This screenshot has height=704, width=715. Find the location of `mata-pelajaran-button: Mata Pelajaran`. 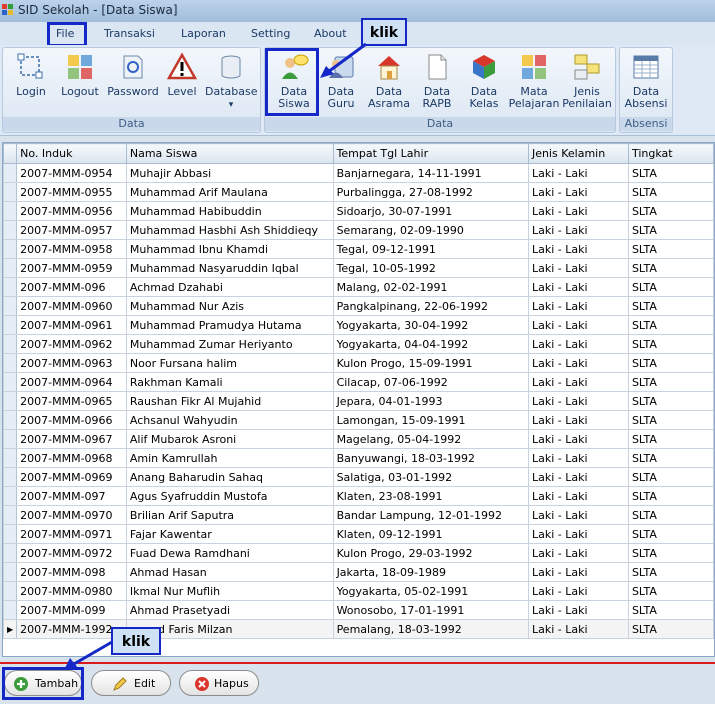

mata-pelajaran-button: Mata Pelajaran is located at coordinates (534, 81).